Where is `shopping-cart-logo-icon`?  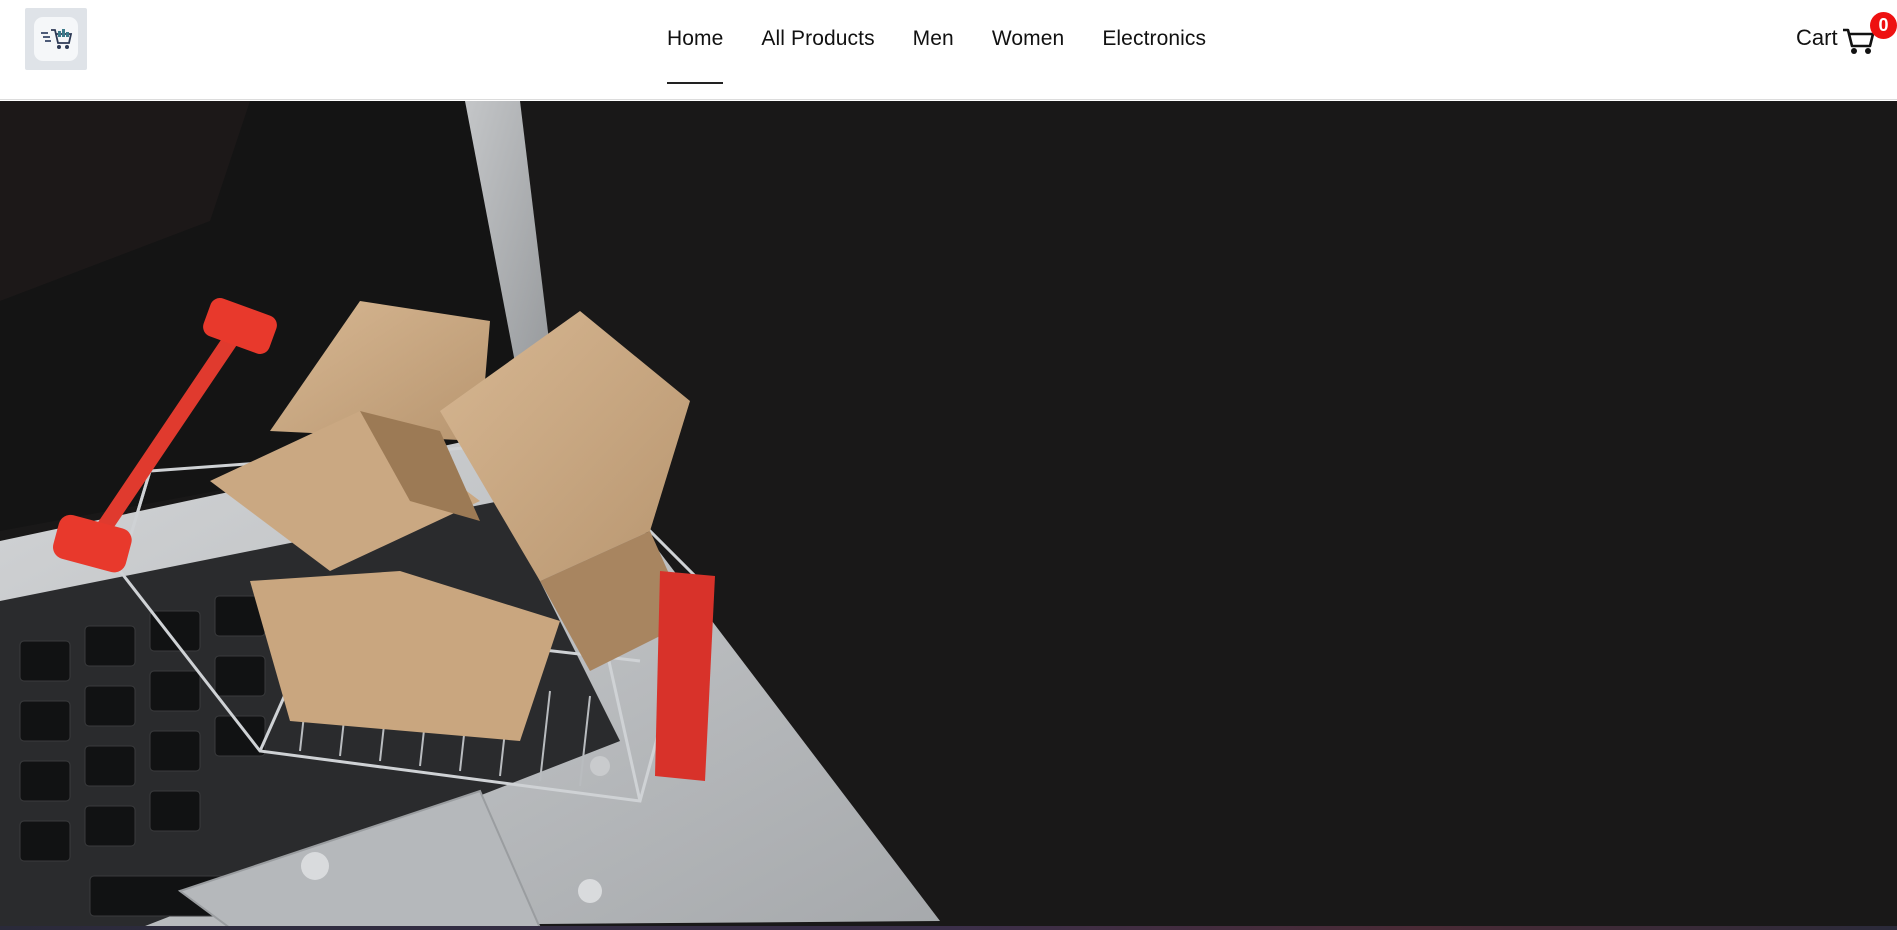 shopping-cart-logo-icon is located at coordinates (56, 39).